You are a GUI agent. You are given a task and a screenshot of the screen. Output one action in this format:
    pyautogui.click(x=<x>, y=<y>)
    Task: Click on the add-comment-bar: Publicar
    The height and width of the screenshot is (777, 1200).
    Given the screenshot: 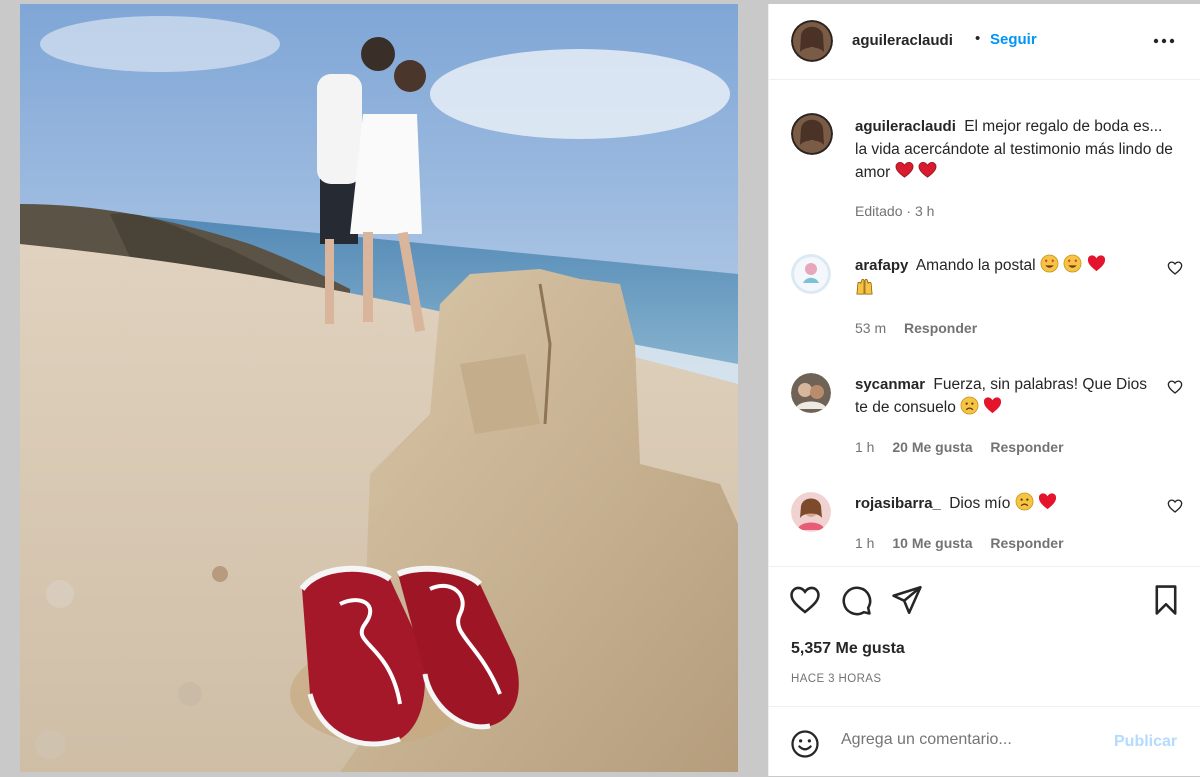 What is the action you would take?
    pyautogui.click(x=984, y=741)
    